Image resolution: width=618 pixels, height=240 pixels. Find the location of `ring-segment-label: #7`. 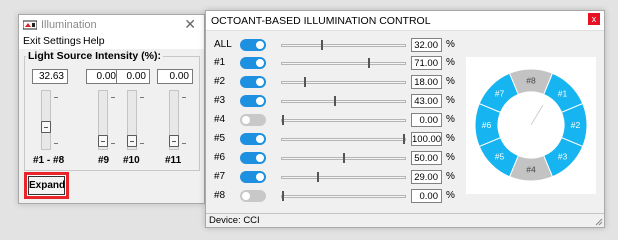

ring-segment-label: #7 is located at coordinates (500, 94).